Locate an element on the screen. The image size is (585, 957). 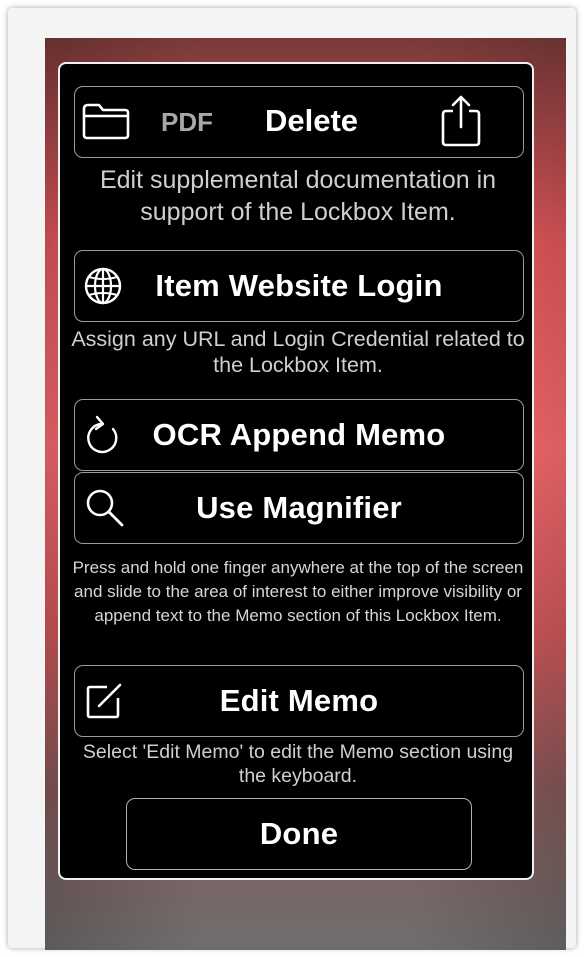
share-icon is located at coordinates (461, 123).